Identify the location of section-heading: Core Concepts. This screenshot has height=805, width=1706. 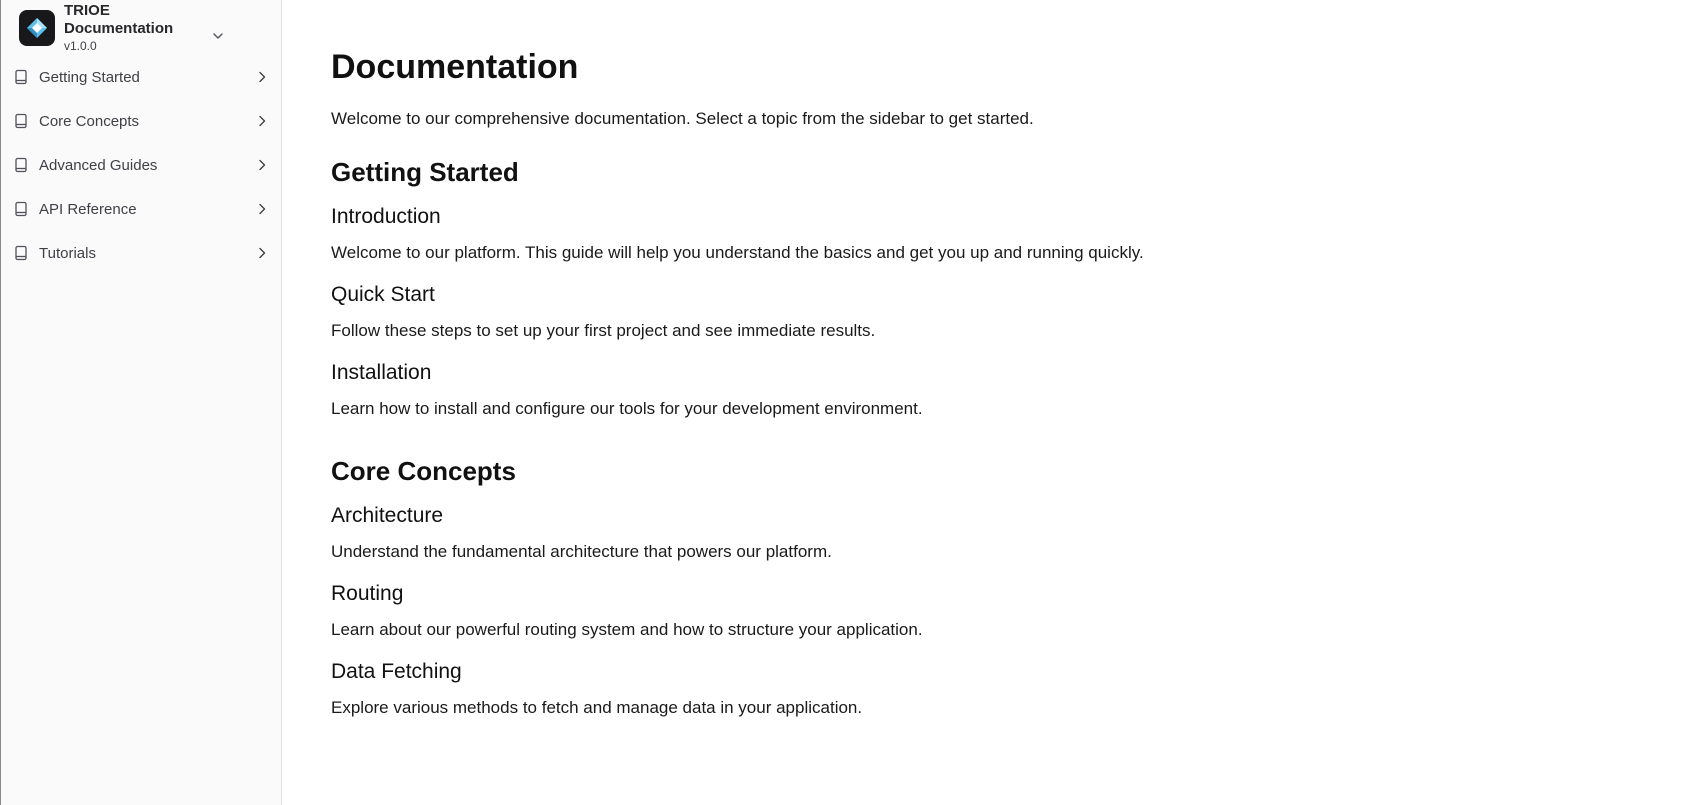
(423, 471).